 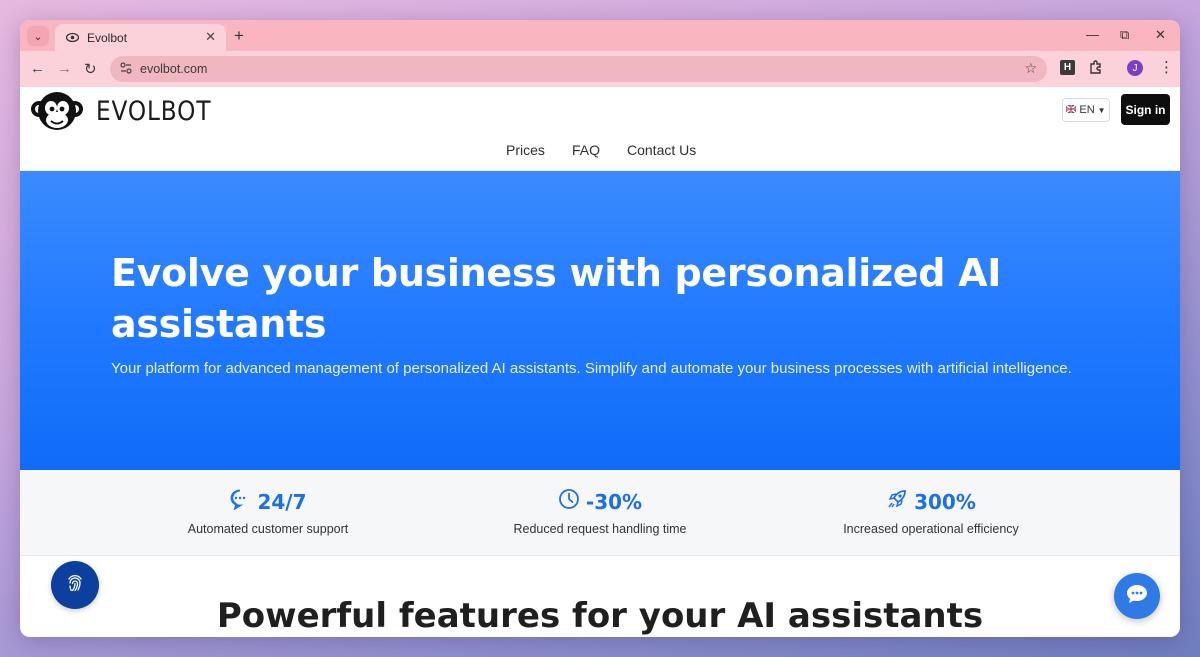 What do you see at coordinates (578, 69) in the screenshot?
I see `address-bar: evolbot.com ☆` at bounding box center [578, 69].